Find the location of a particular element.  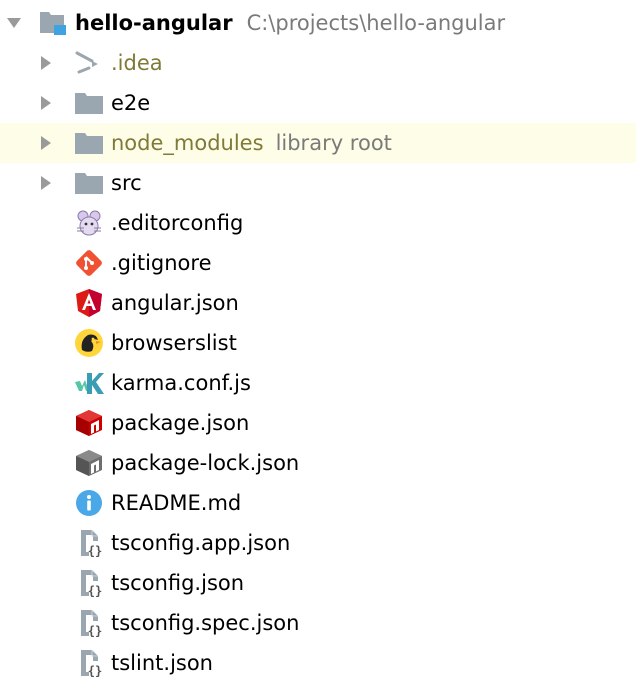

file-label: angular.json is located at coordinates (175, 303).